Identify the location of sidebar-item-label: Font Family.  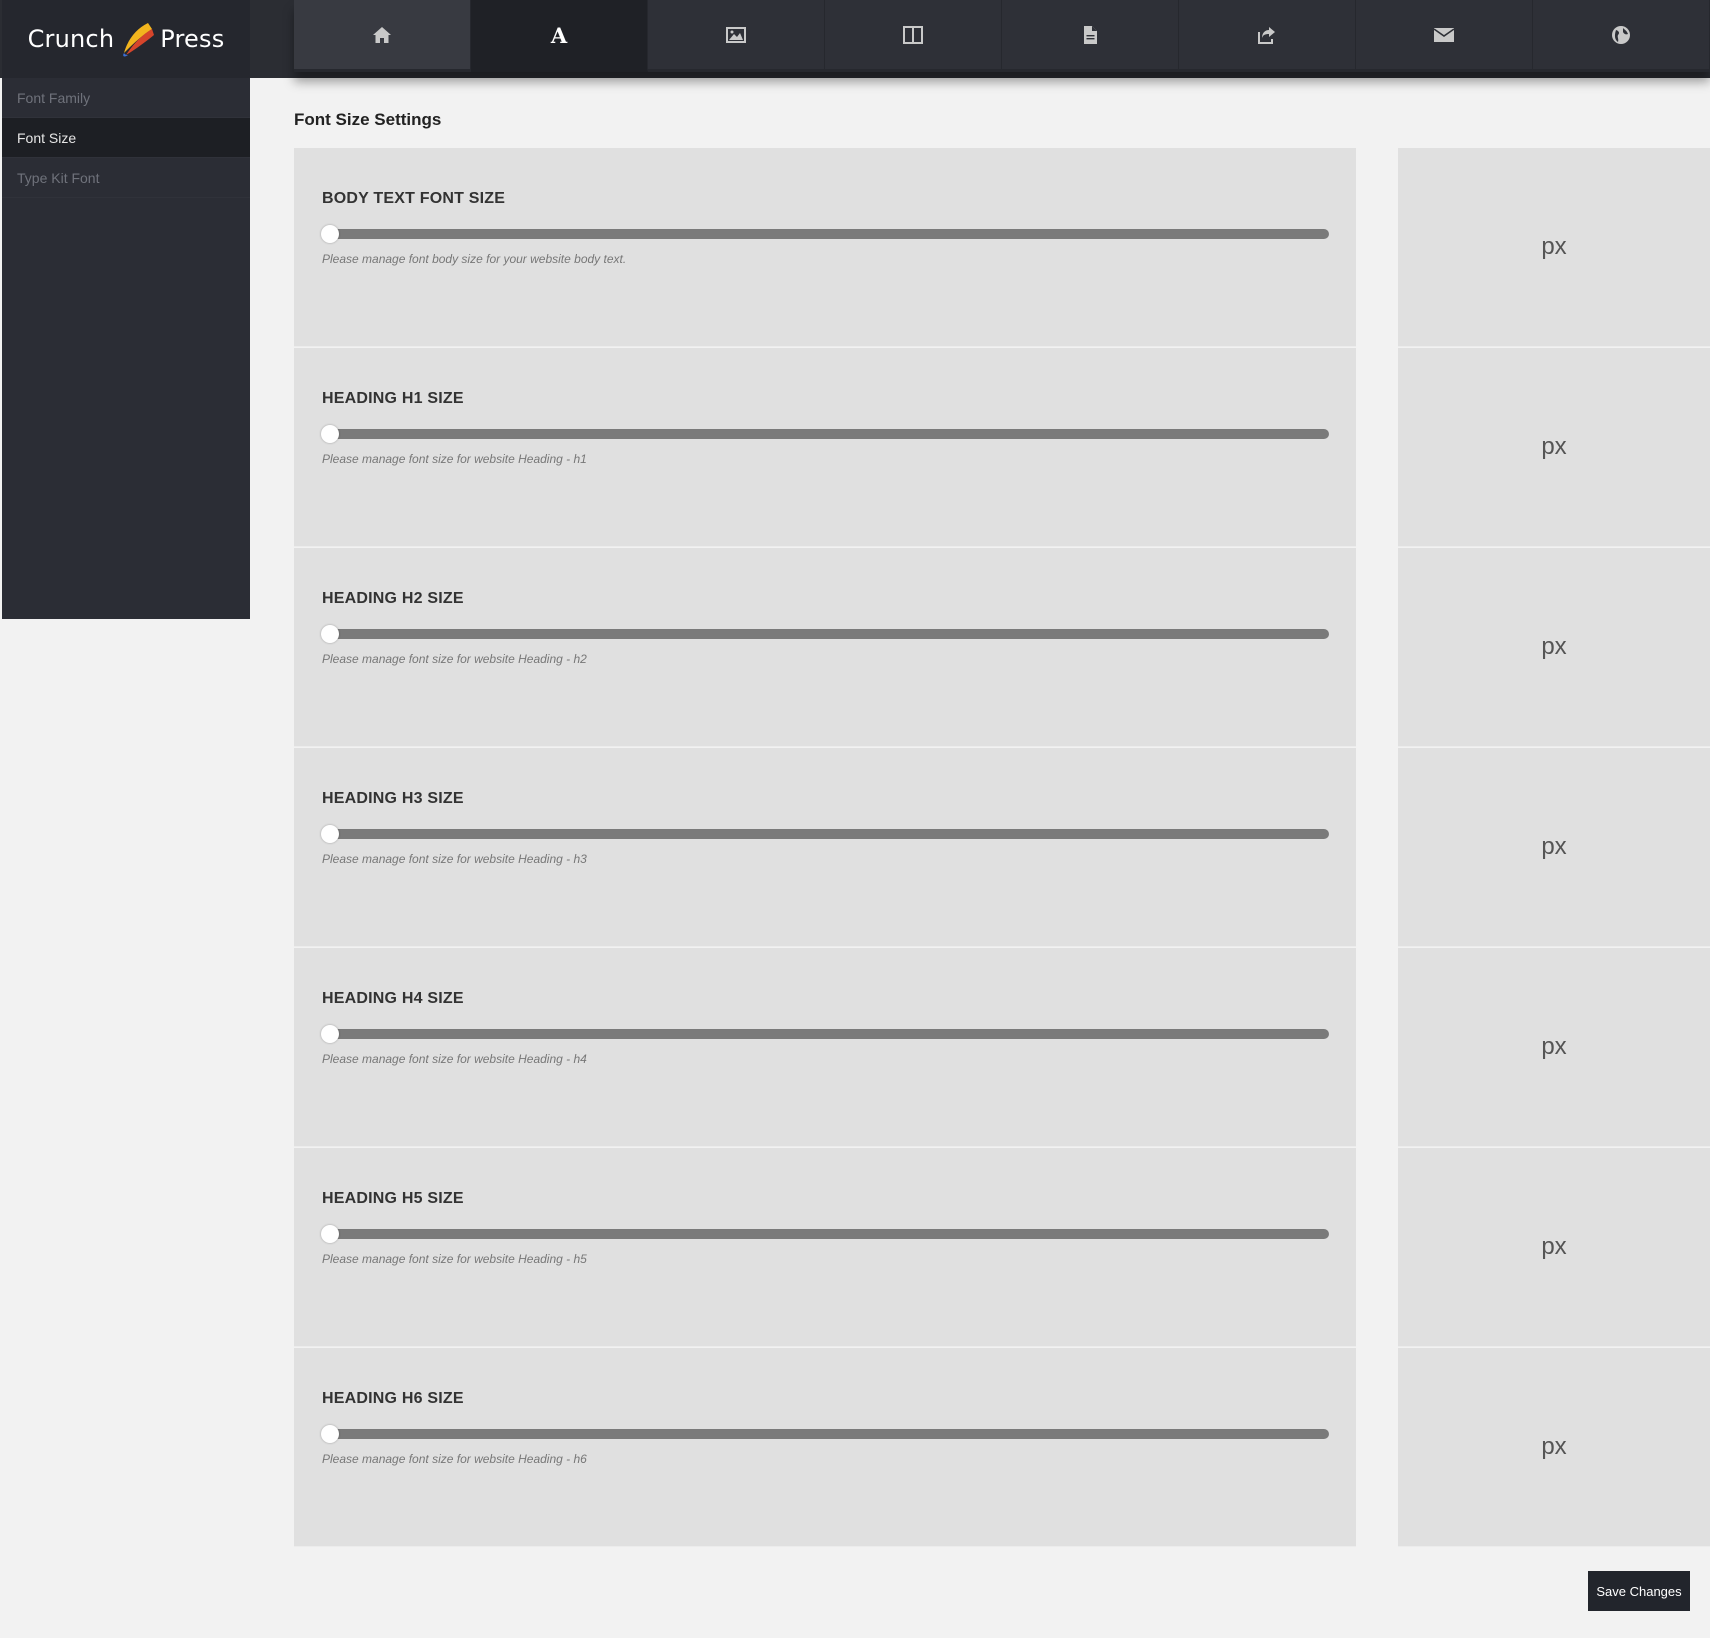
(54, 97).